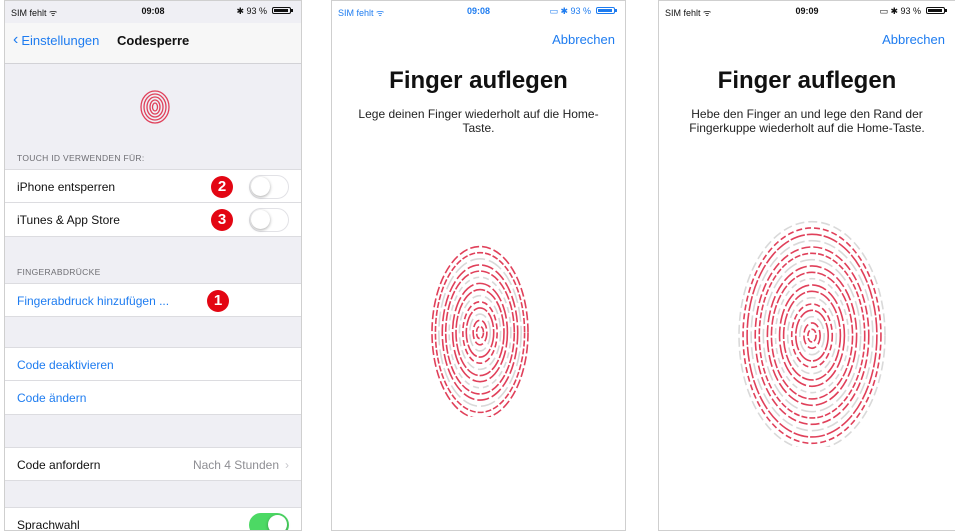 Image resolution: width=955 pixels, height=531 pixels. I want to click on row-label: Sprachwahl, so click(48, 524).